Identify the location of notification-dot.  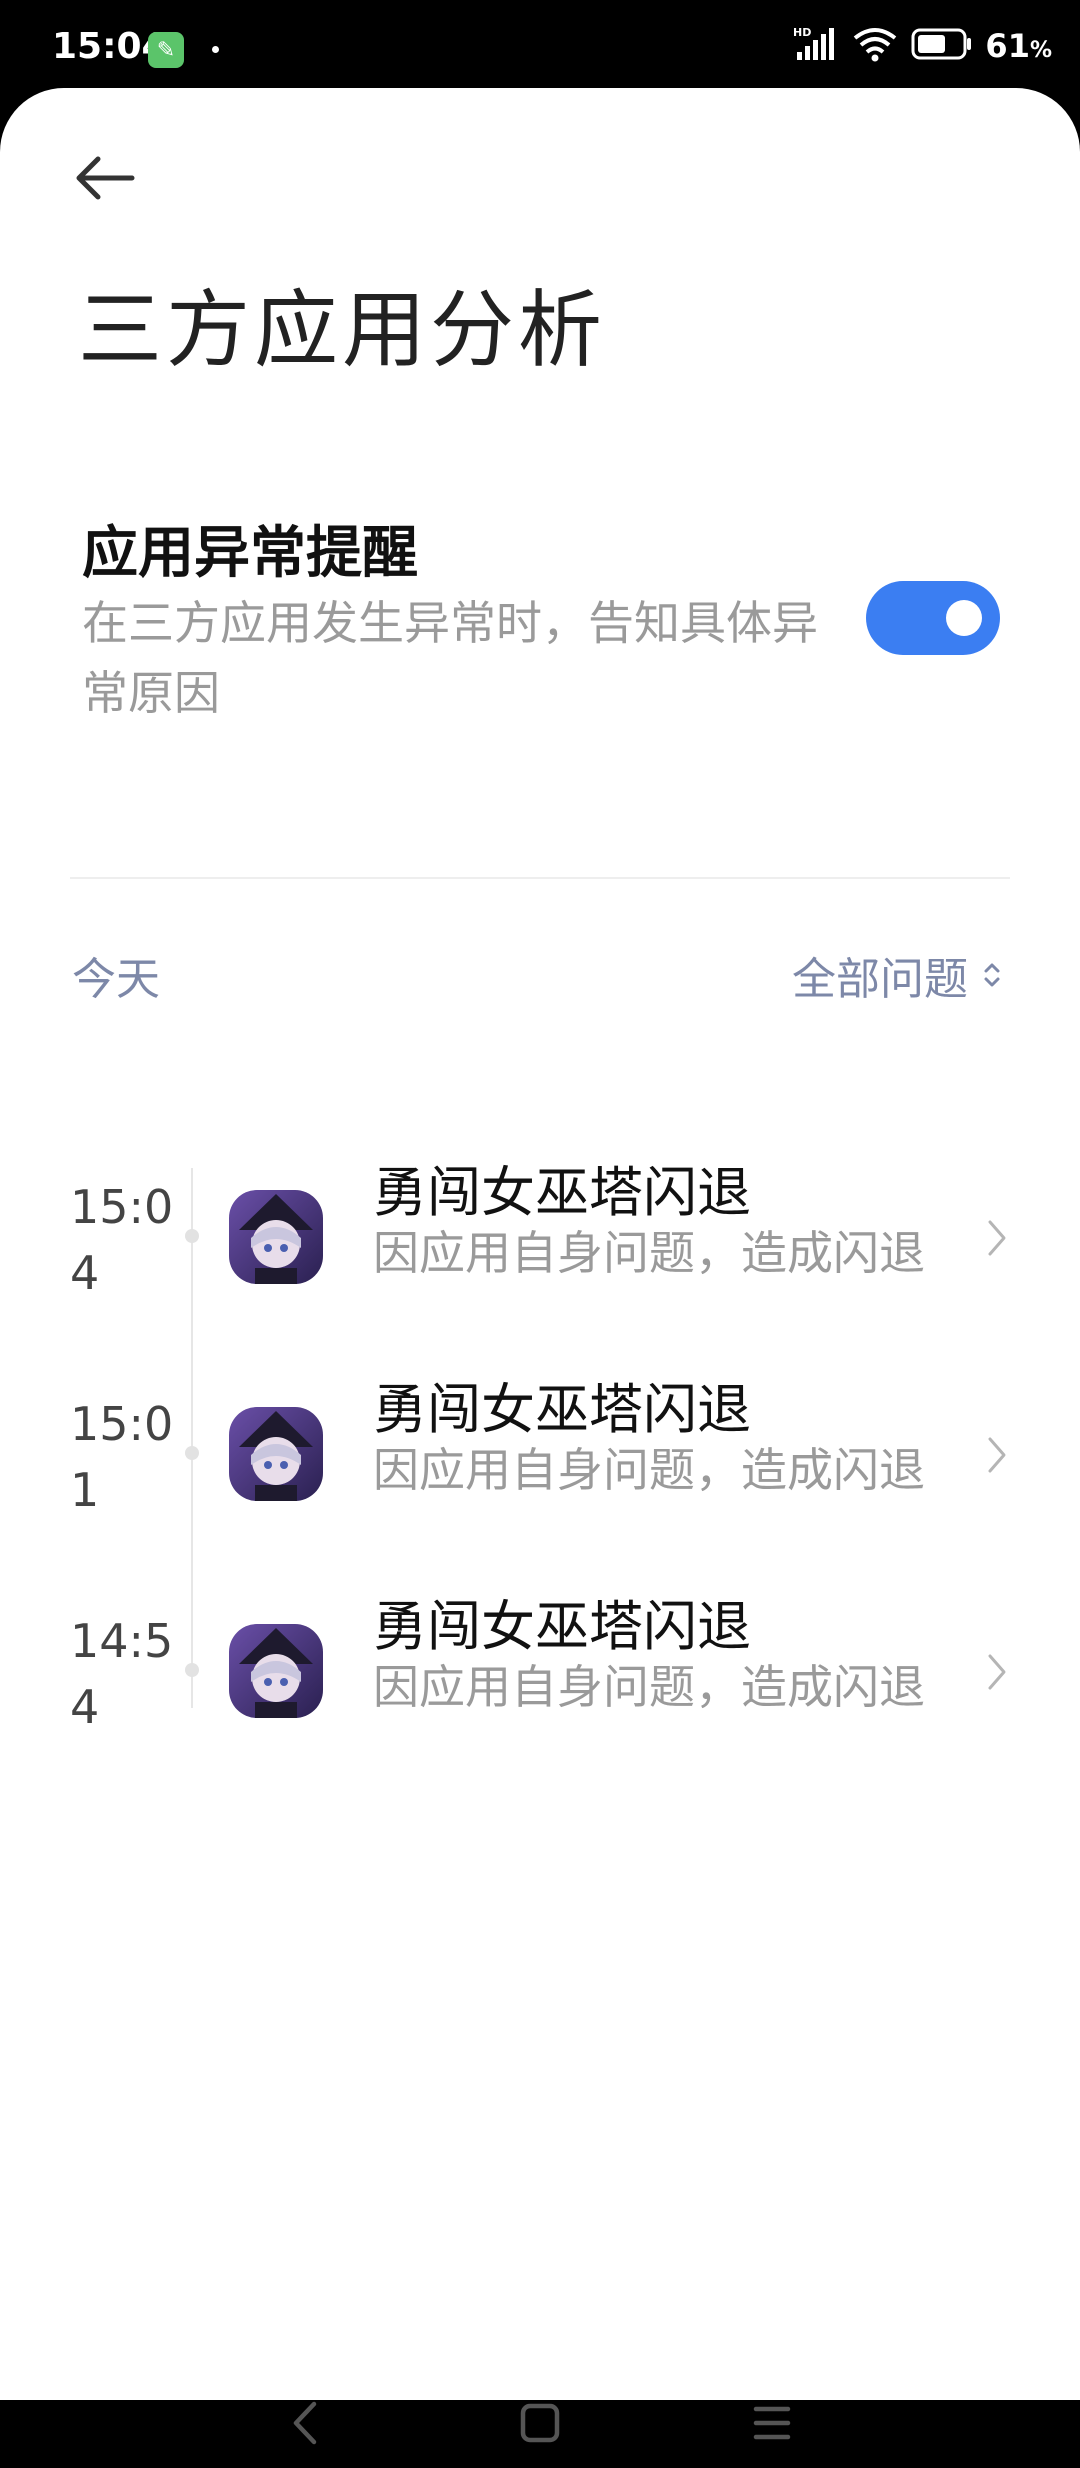
(215, 49).